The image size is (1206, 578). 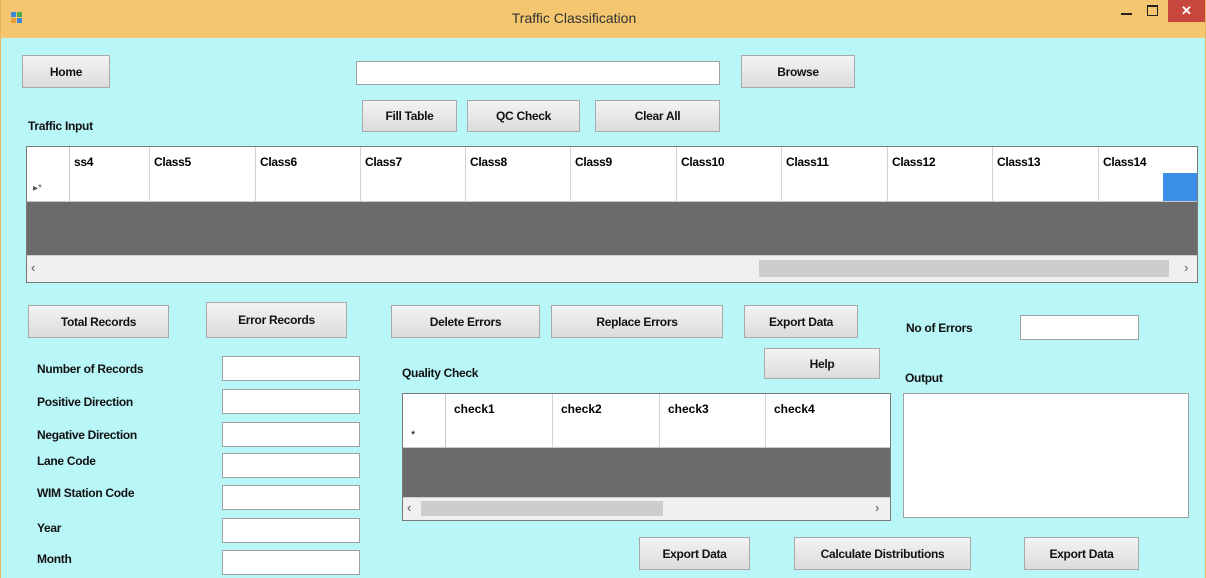 I want to click on column-header: Class11, so click(x=835, y=160).